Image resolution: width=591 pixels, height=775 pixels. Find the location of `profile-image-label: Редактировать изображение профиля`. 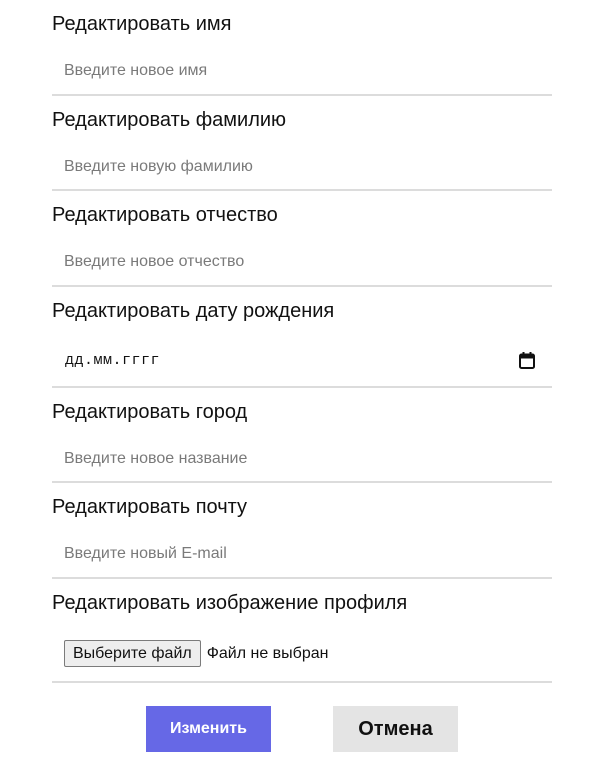

profile-image-label: Редактировать изображение профиля is located at coordinates (230, 603).